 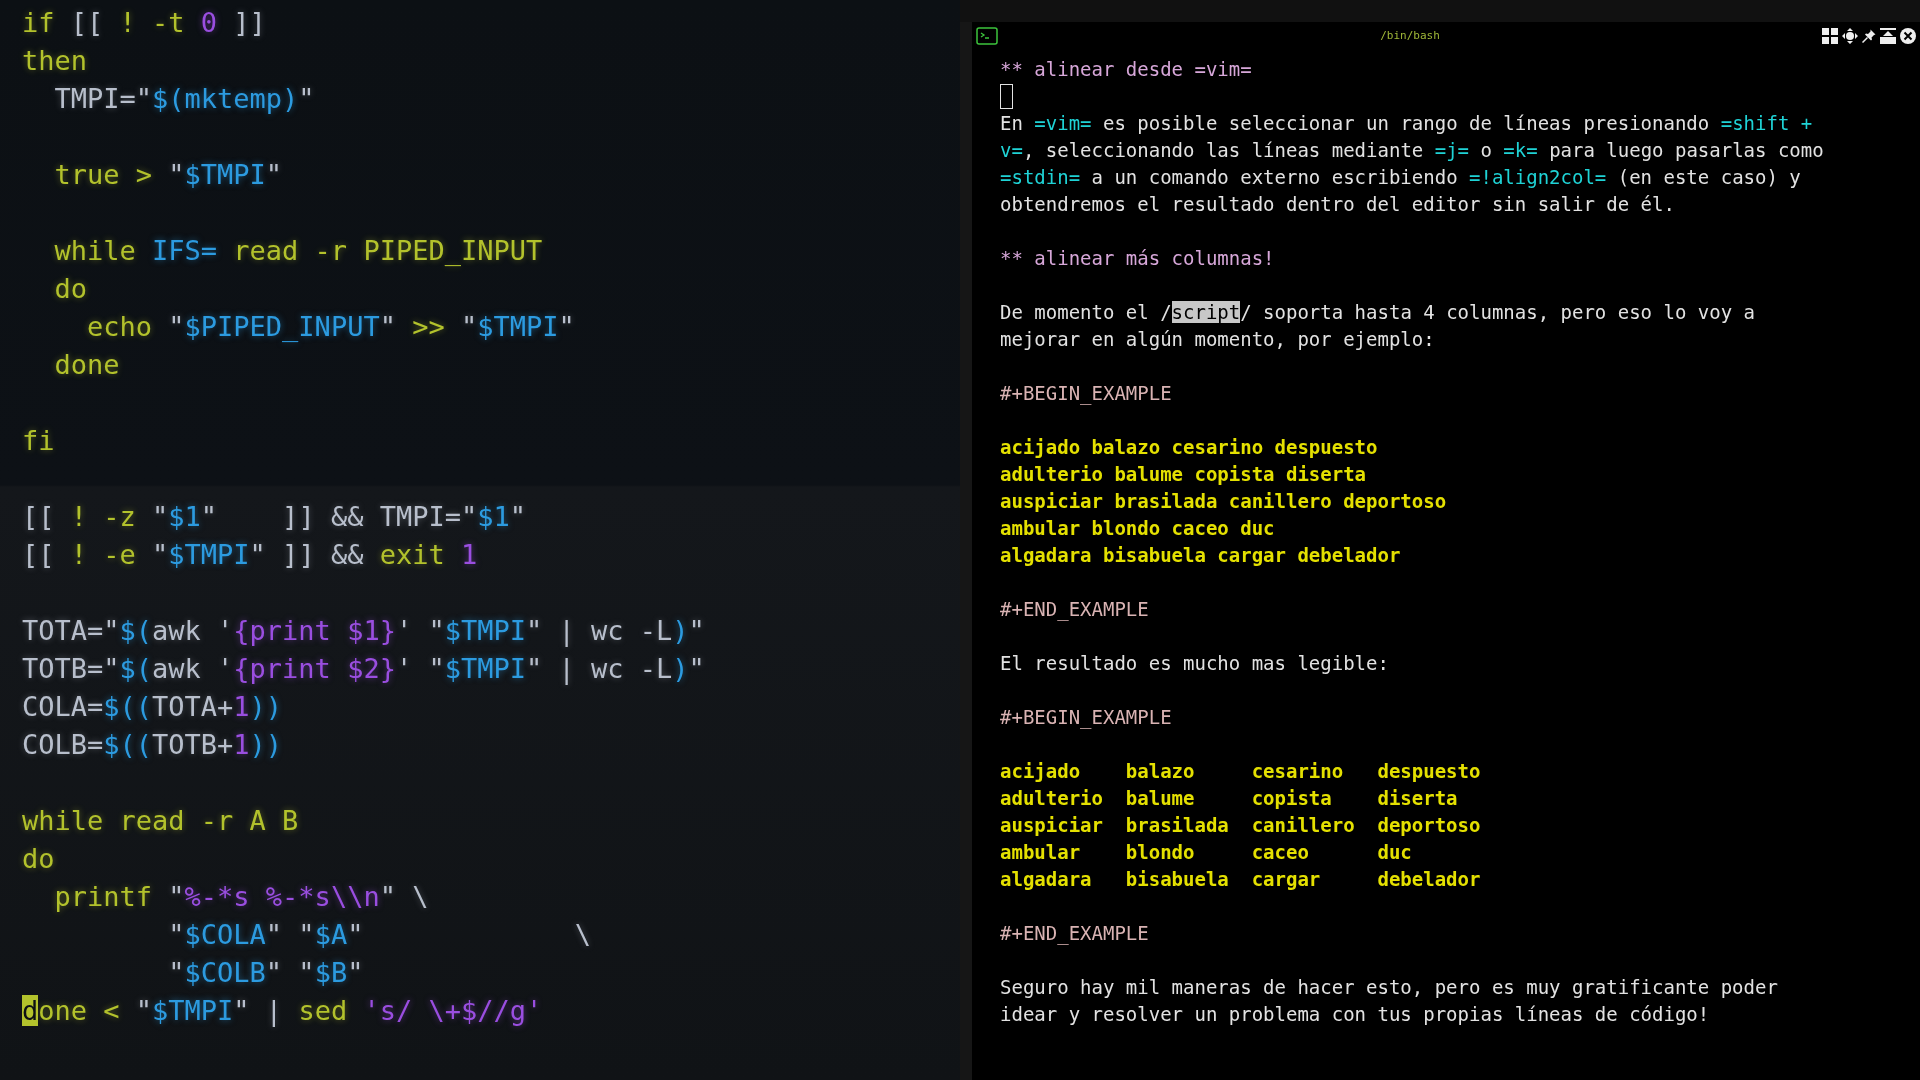 What do you see at coordinates (55, 61) in the screenshot?
I see `code-line: then` at bounding box center [55, 61].